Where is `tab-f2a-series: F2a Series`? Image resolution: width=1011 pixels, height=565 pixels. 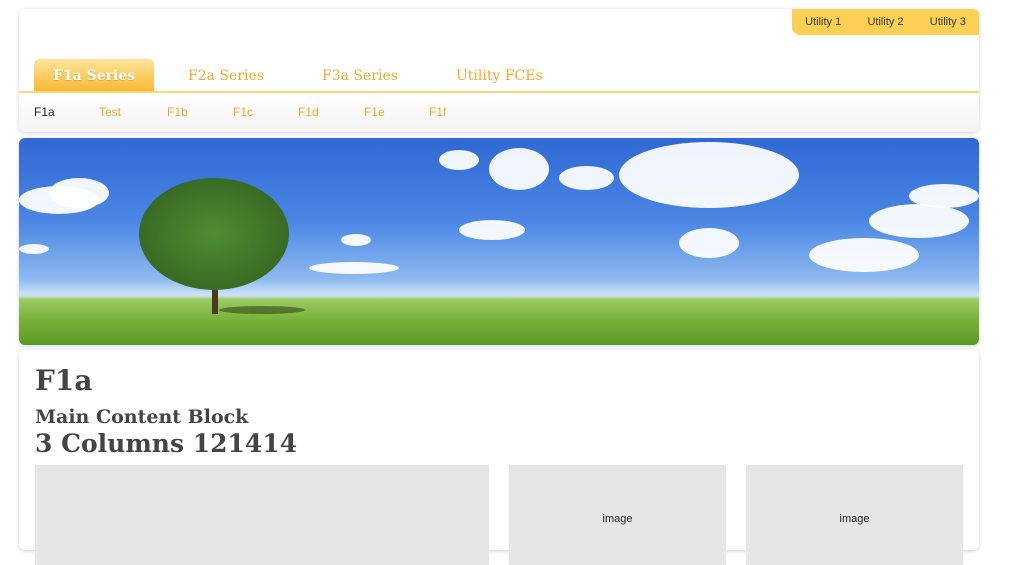
tab-f2a-series: F2a Series is located at coordinates (226, 75).